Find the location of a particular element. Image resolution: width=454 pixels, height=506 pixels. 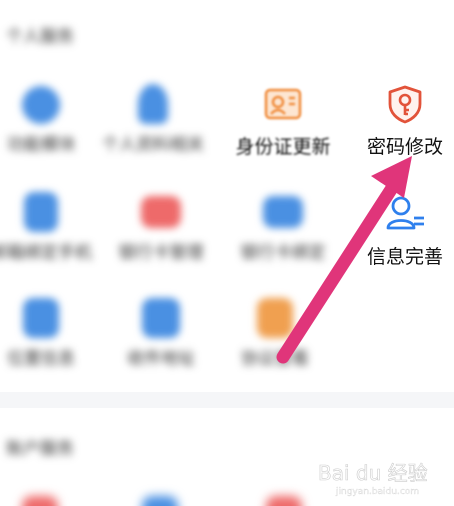

grid-item-info-complete: 信息完善 is located at coordinates (402, 238).